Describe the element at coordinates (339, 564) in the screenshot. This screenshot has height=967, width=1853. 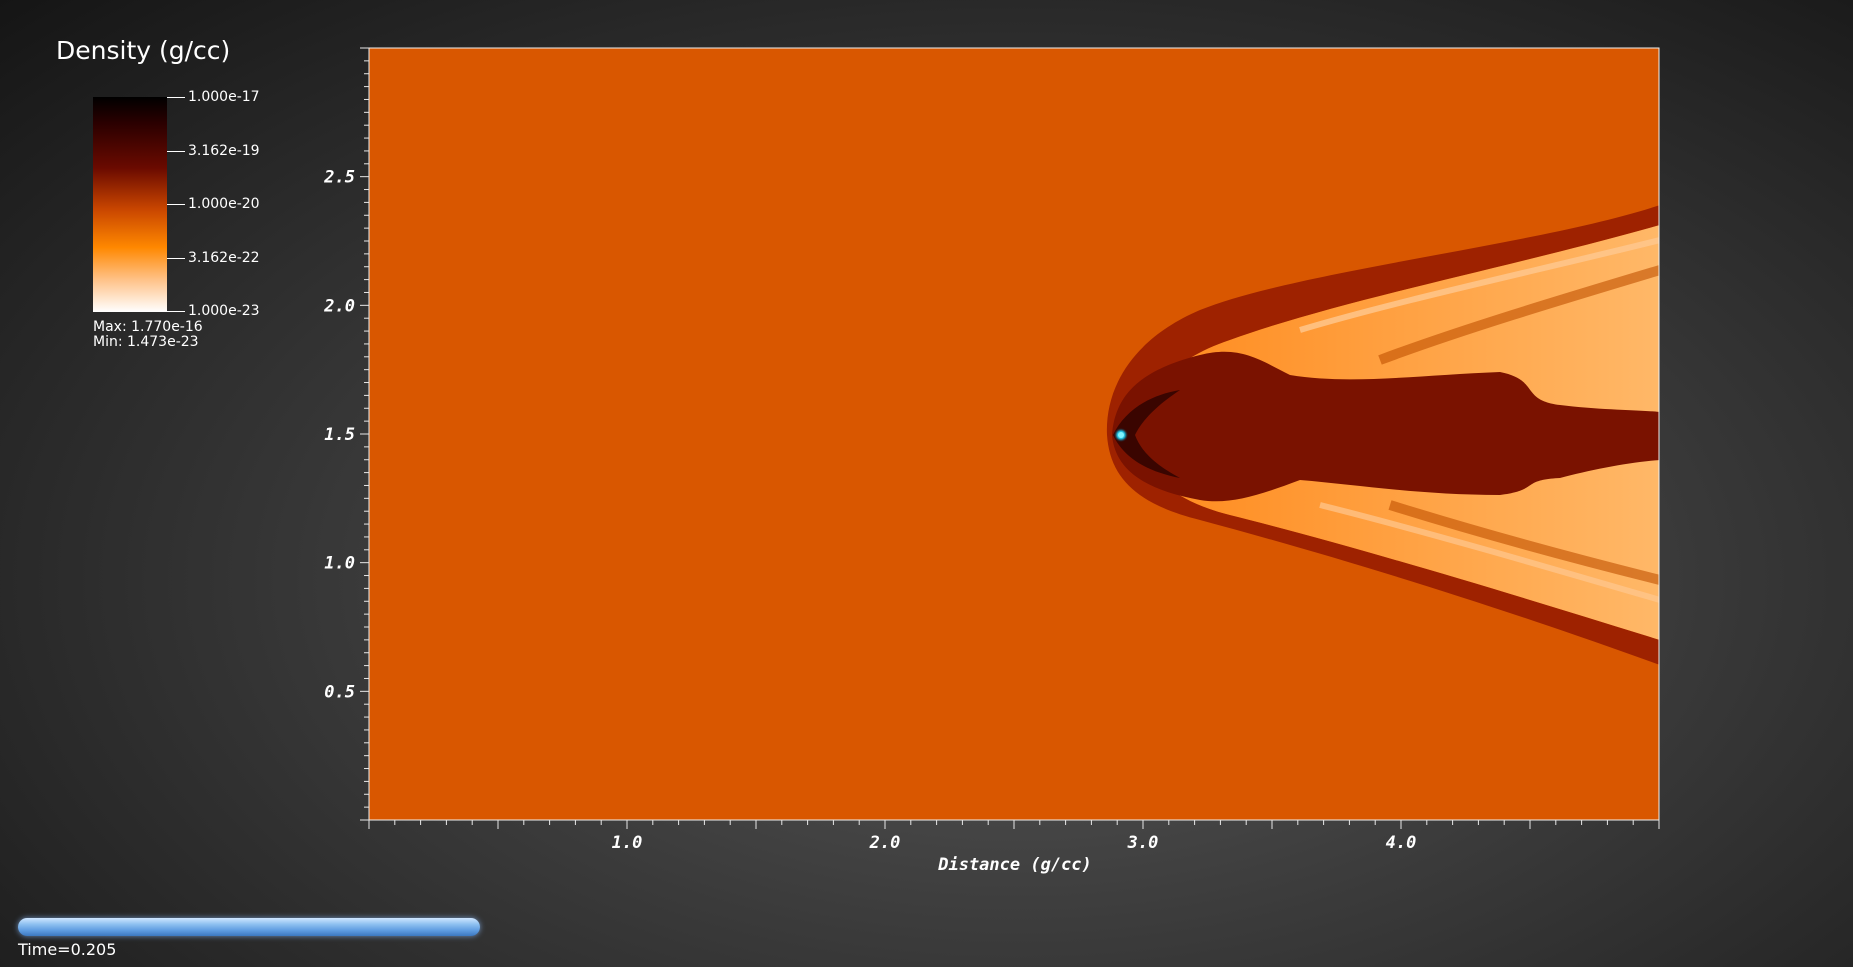
I see `y-tick-label: 1.0` at that location.